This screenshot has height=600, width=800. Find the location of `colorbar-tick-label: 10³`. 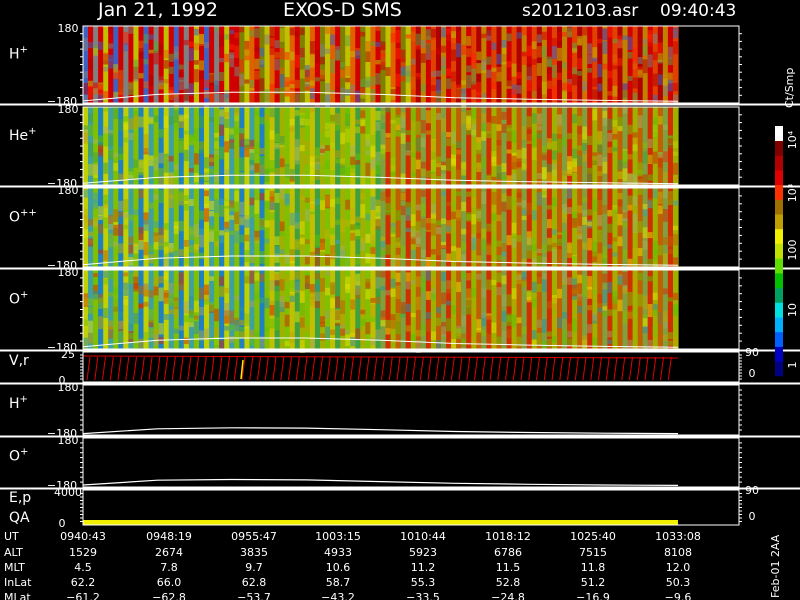

colorbar-tick-label: 10³ is located at coordinates (792, 193).